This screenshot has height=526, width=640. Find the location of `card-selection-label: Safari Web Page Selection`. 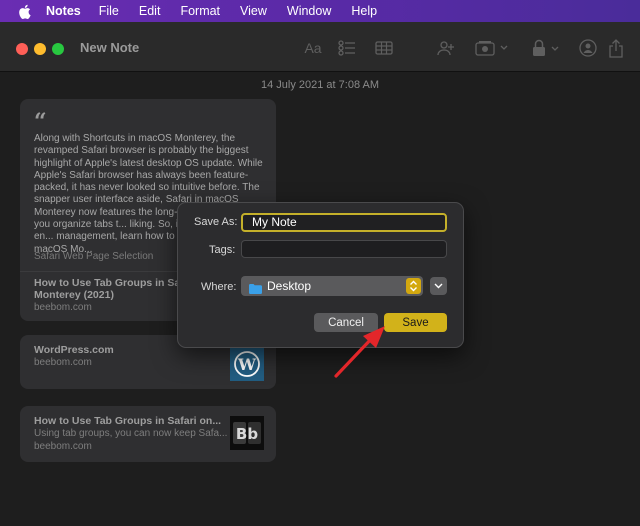

card-selection-label: Safari Web Page Selection is located at coordinates (94, 256).